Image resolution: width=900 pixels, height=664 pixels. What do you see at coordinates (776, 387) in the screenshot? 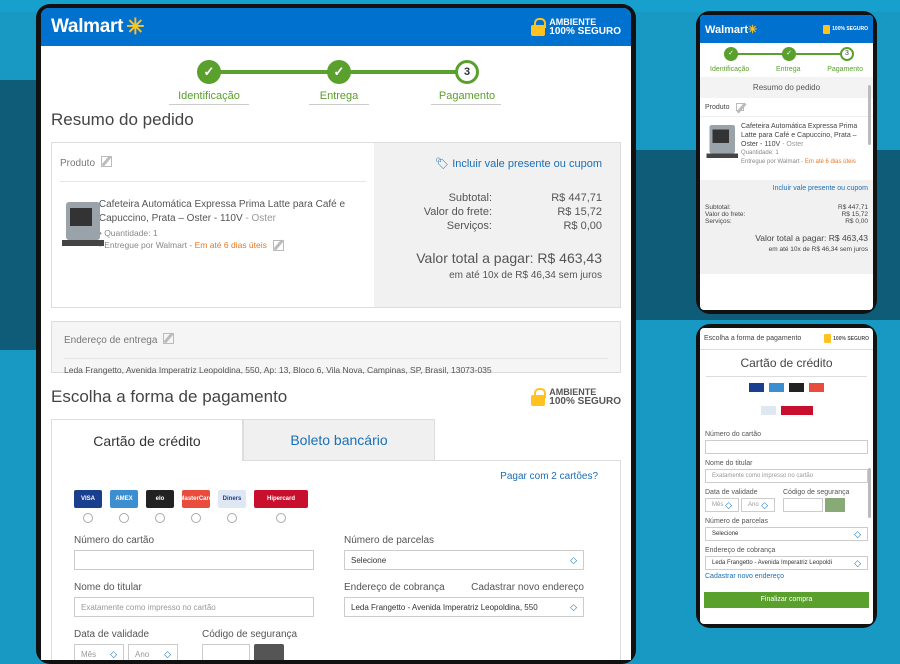
I see `amex-icon` at bounding box center [776, 387].